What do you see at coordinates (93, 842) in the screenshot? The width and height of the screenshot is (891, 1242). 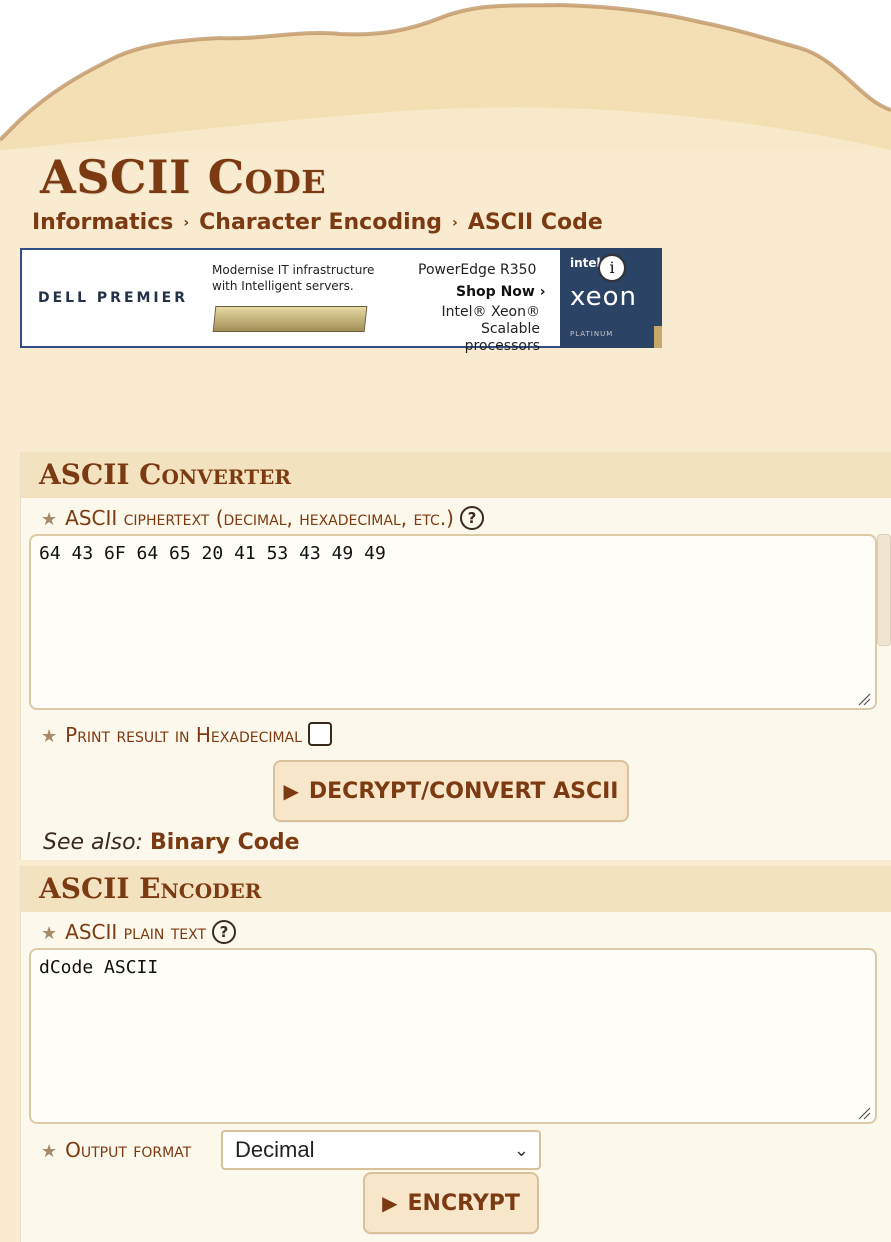 I see `see-also-prefix: See also:` at bounding box center [93, 842].